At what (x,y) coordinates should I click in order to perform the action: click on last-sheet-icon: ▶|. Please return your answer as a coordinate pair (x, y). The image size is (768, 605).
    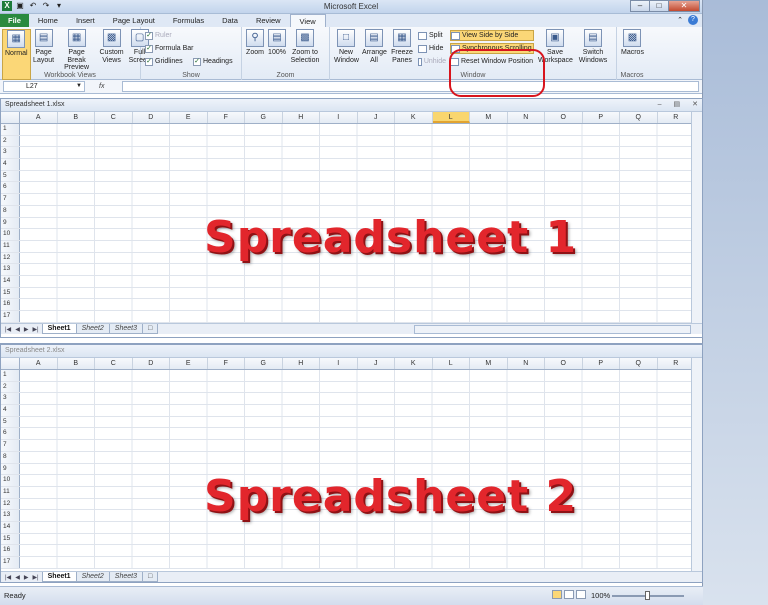
    Looking at the image, I should click on (35, 577).